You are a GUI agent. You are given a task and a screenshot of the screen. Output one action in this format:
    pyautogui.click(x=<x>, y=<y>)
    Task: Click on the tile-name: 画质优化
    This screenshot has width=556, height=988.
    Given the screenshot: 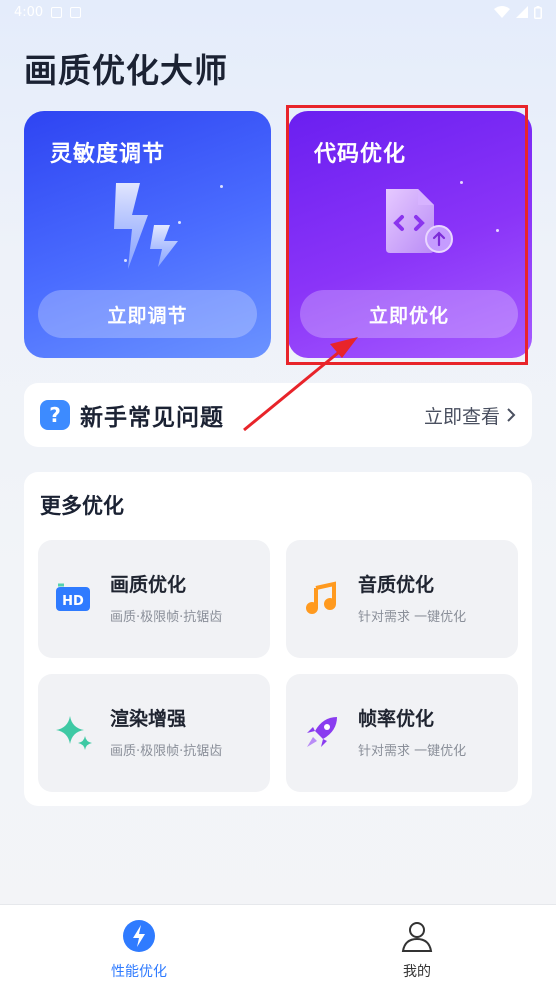 What is the action you would take?
    pyautogui.click(x=148, y=585)
    